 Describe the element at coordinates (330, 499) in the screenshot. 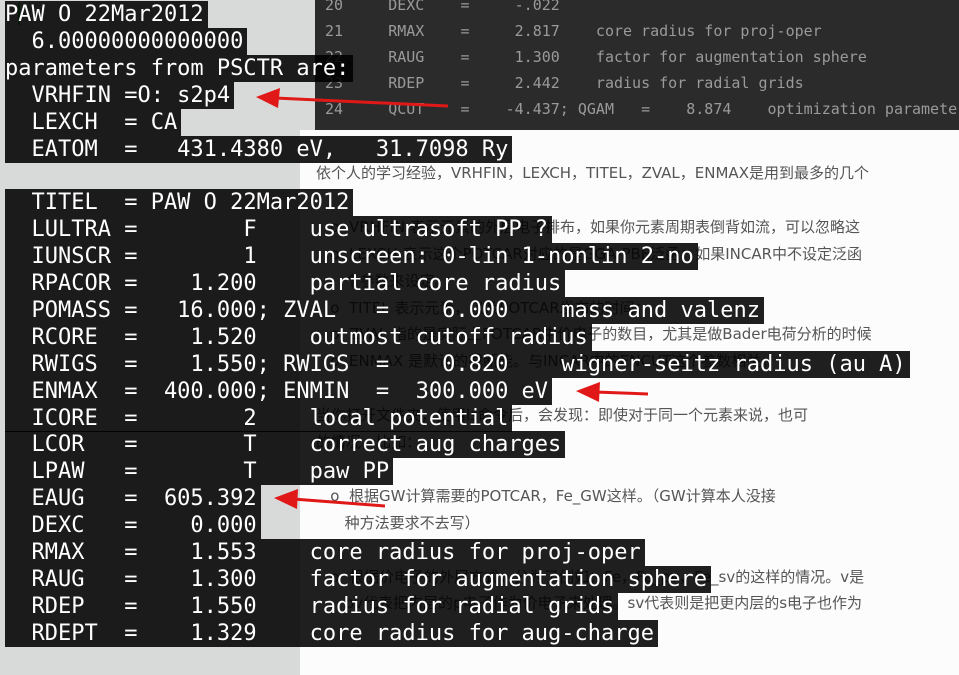

I see `arrow-to-eaug-icon` at that location.